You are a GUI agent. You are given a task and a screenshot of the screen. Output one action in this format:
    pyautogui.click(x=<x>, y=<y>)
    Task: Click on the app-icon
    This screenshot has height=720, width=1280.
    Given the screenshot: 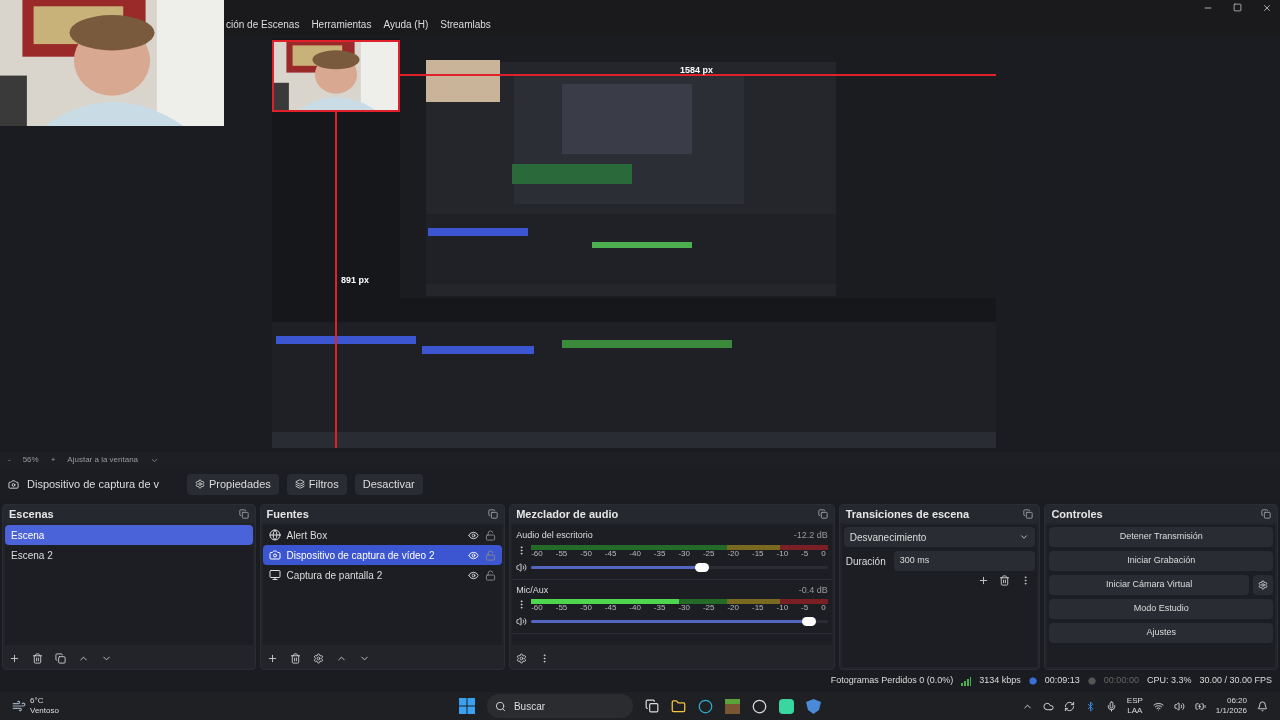 What is the action you would take?
    pyautogui.click(x=786, y=706)
    